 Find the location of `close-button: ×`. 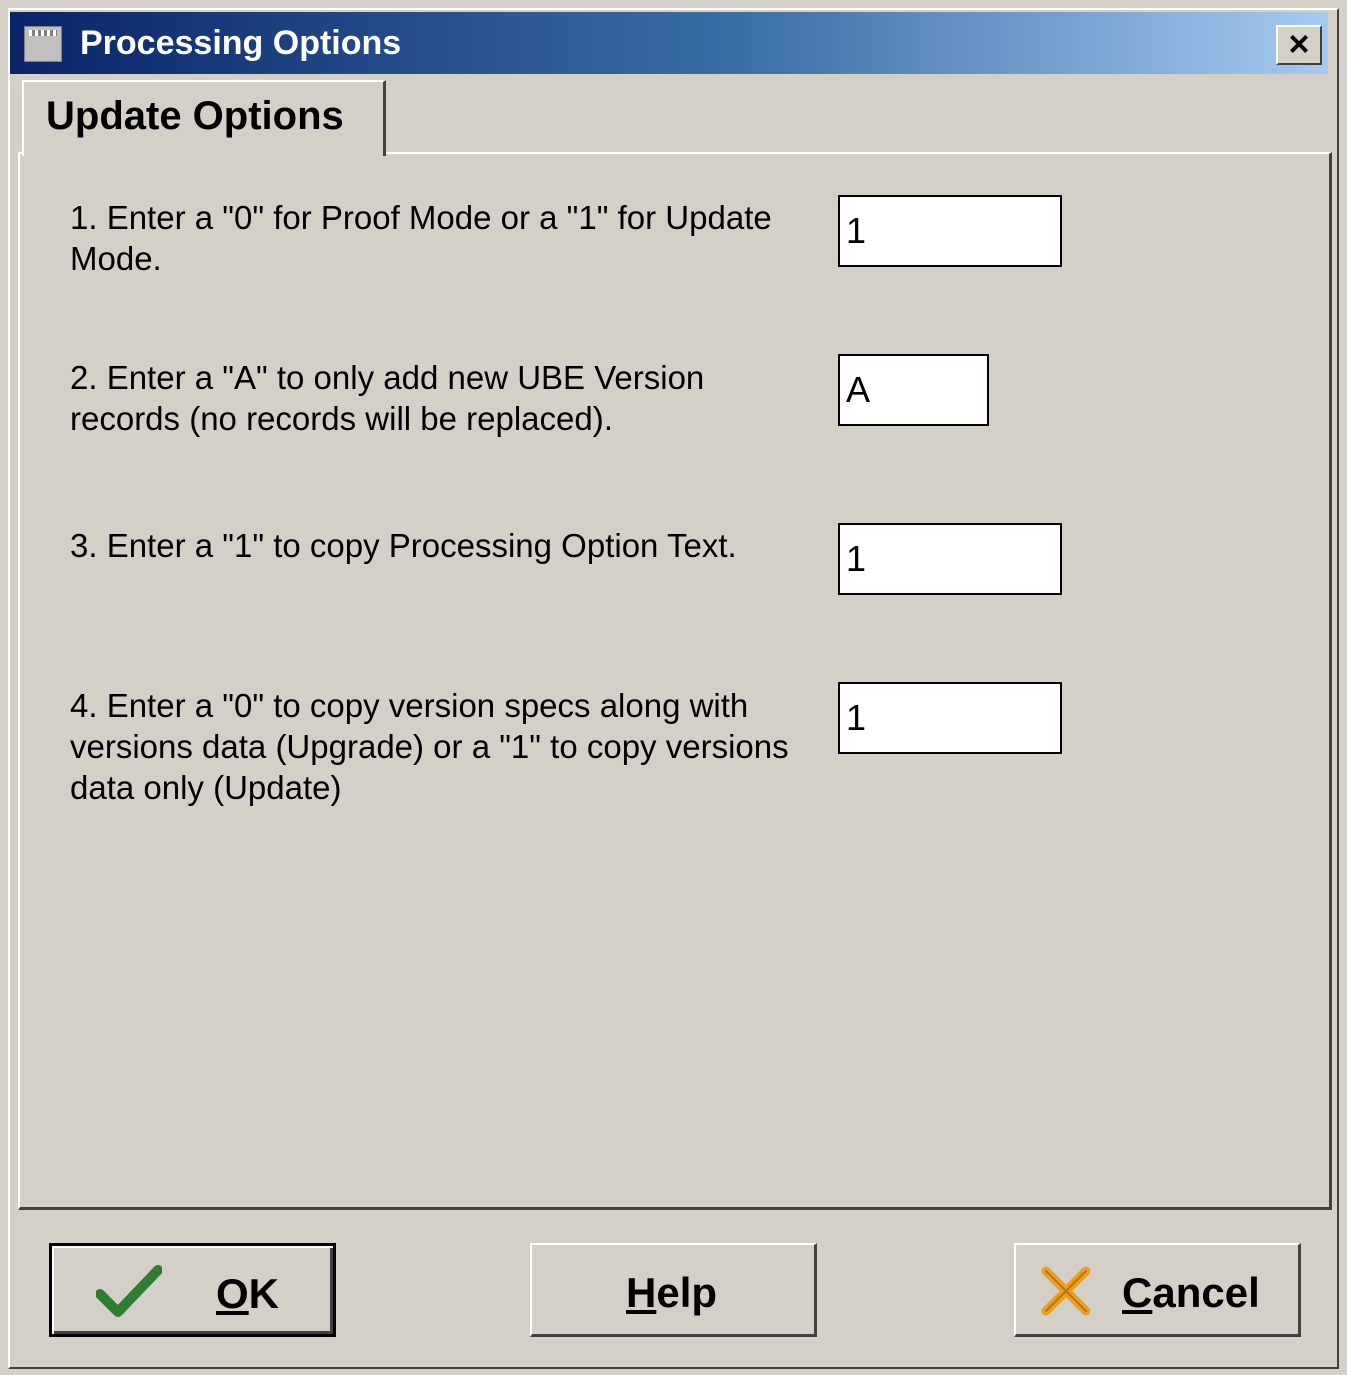

close-button: × is located at coordinates (1299, 45).